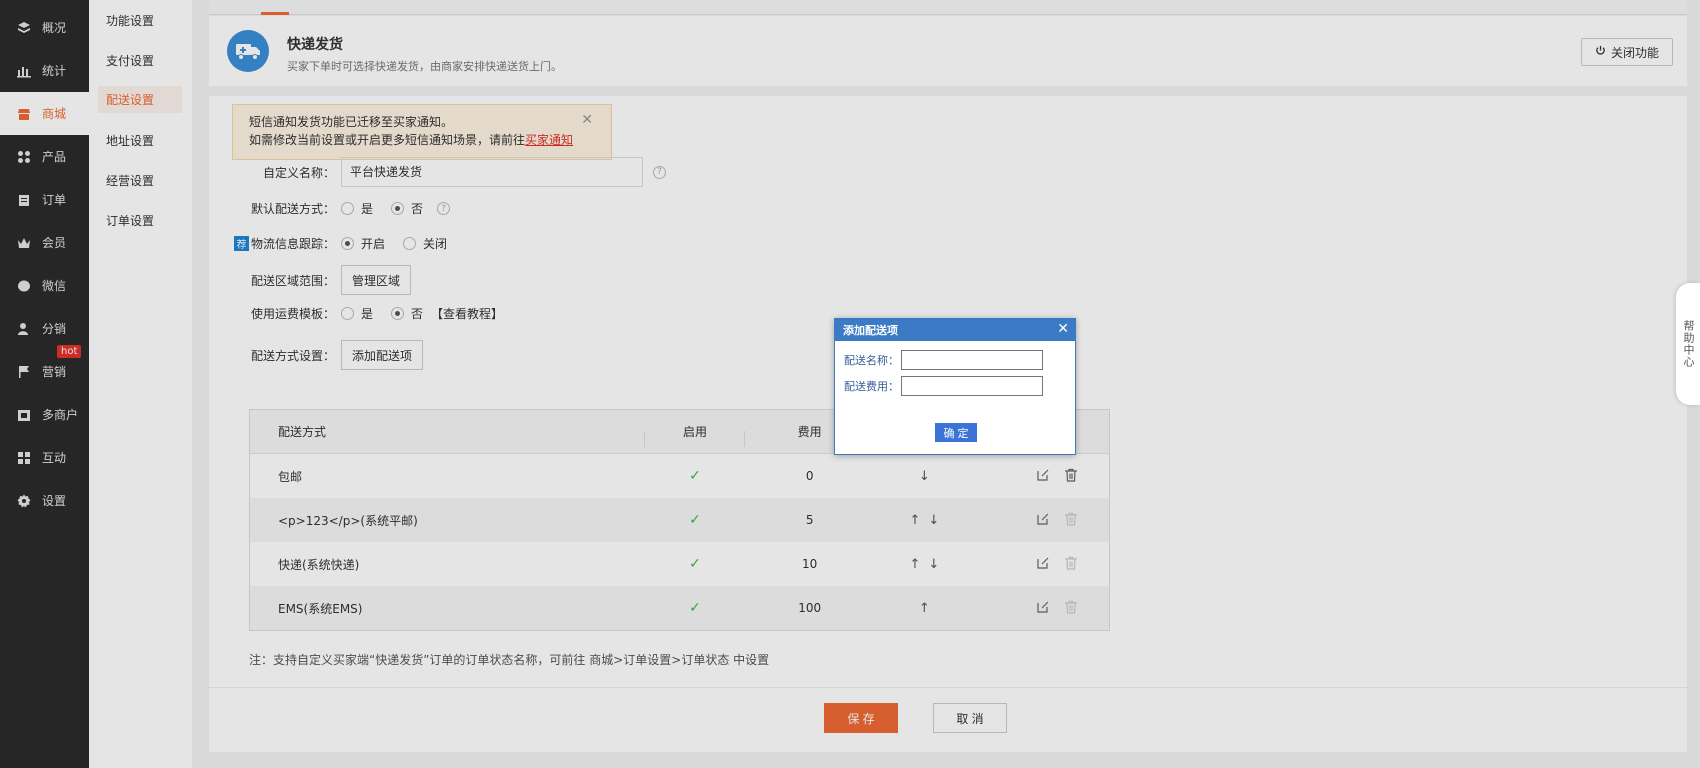  I want to click on help-center-tab: 帮助中心, so click(1688, 344).